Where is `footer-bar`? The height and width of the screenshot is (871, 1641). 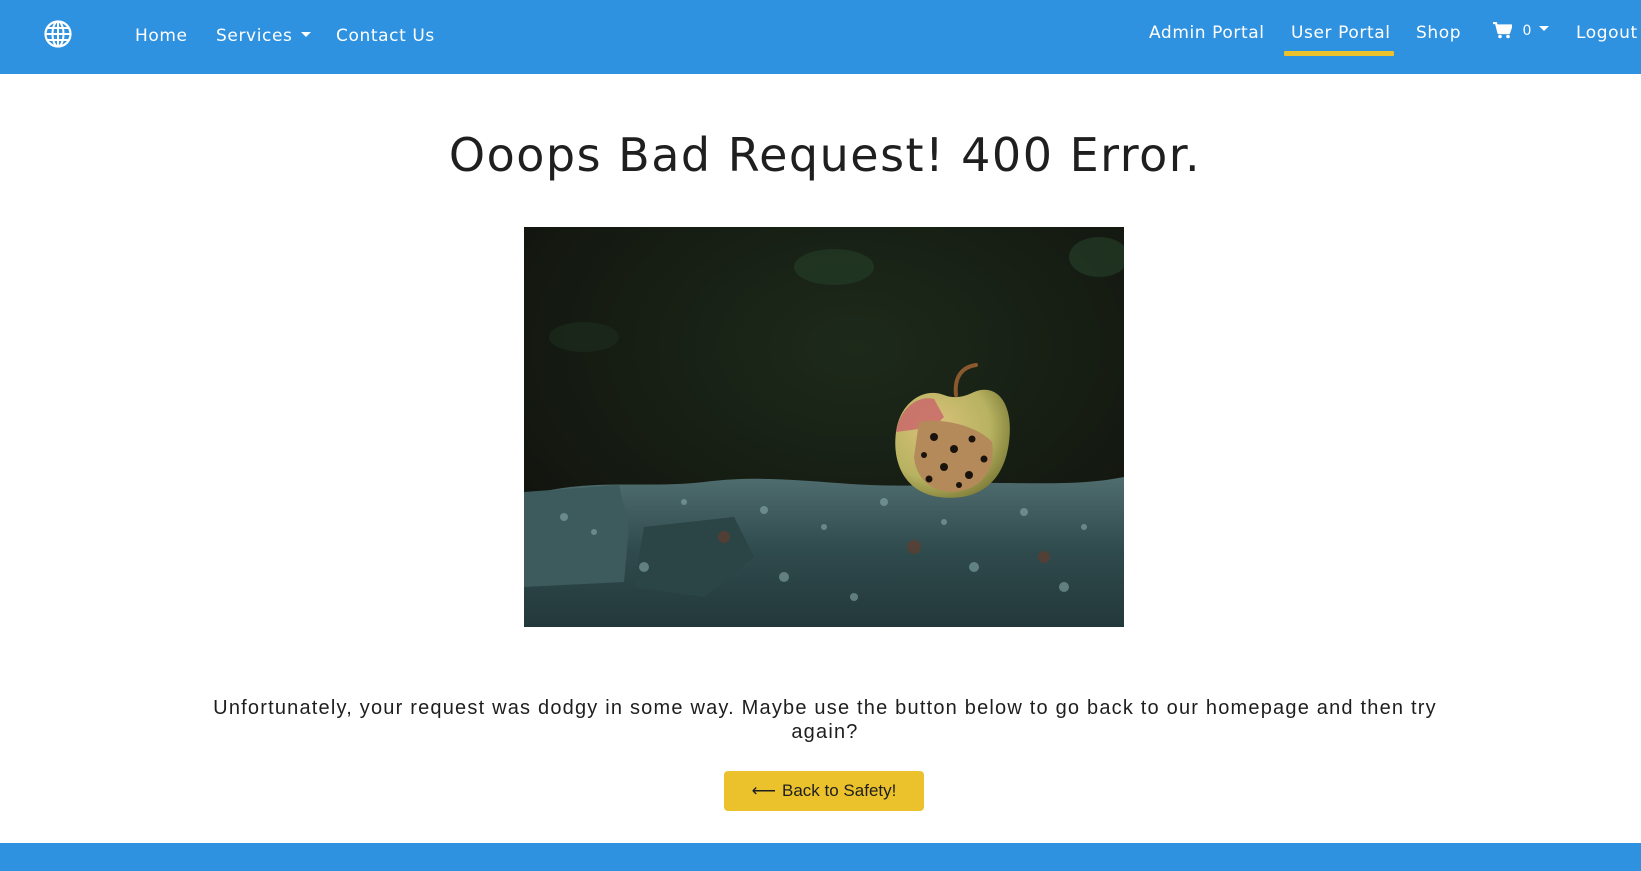
footer-bar is located at coordinates (820, 857).